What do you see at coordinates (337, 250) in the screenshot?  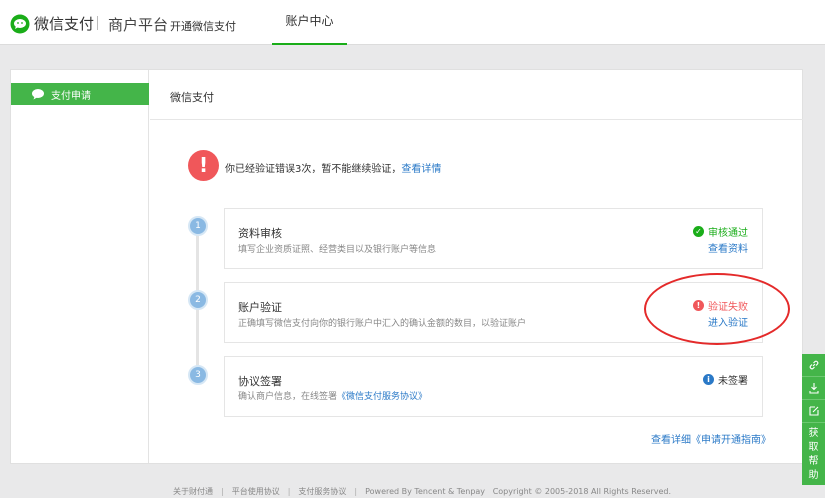 I see `step-desc: 填写企业资质证照、经营类目以及银行账户等信息` at bounding box center [337, 250].